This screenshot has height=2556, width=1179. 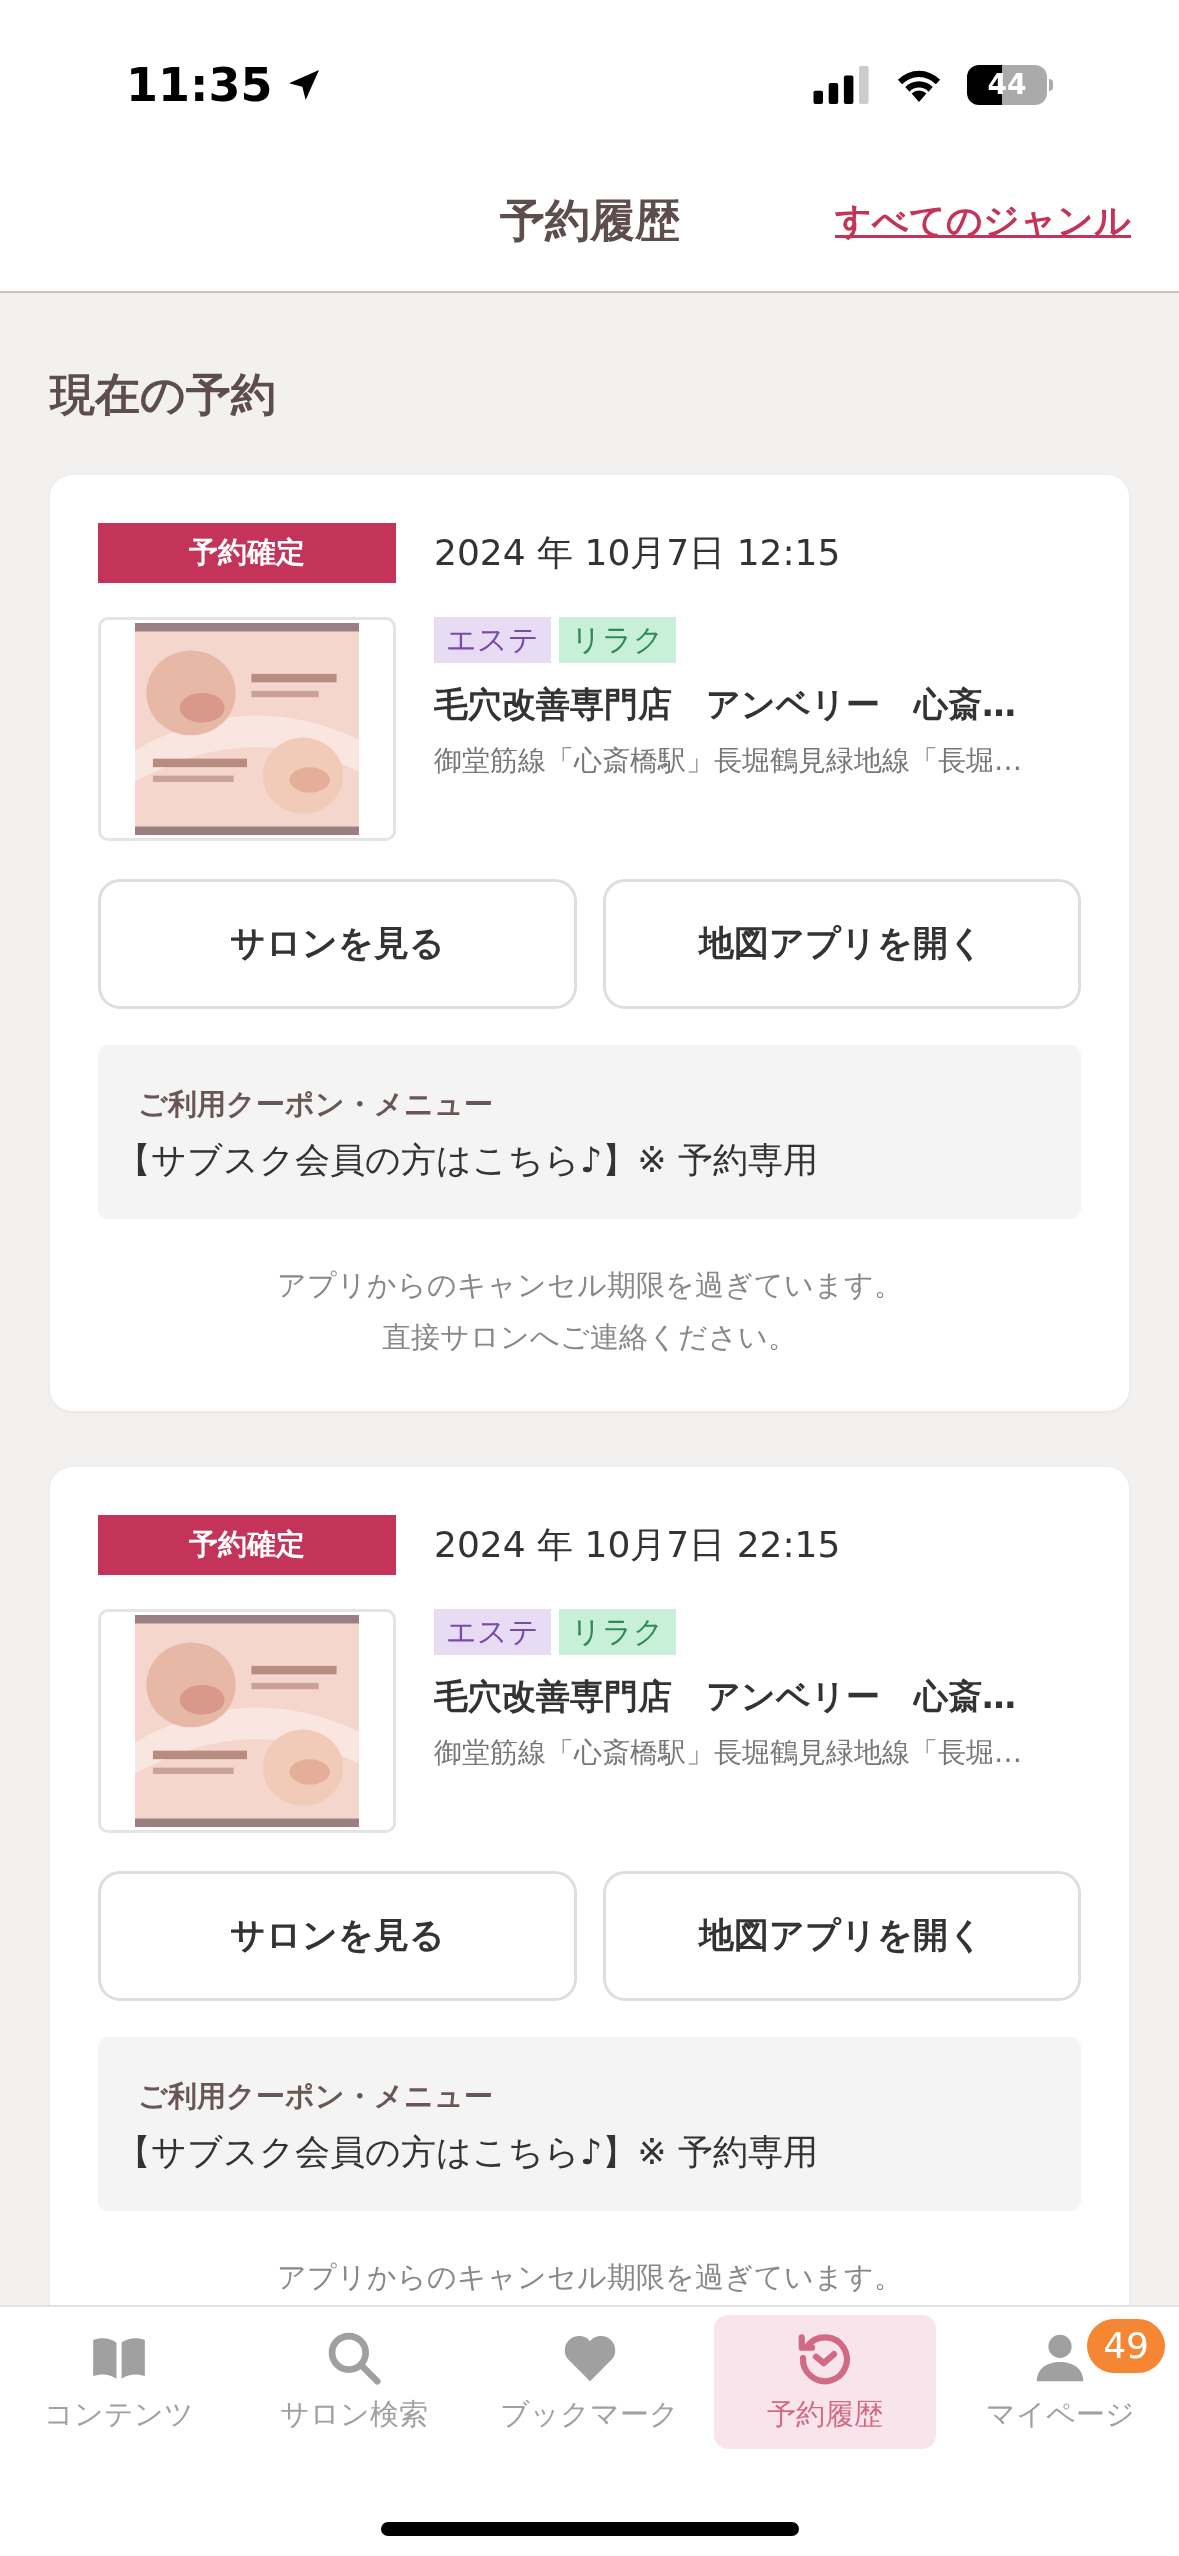 What do you see at coordinates (199, 85) in the screenshot?
I see `status-time: 11:35` at bounding box center [199, 85].